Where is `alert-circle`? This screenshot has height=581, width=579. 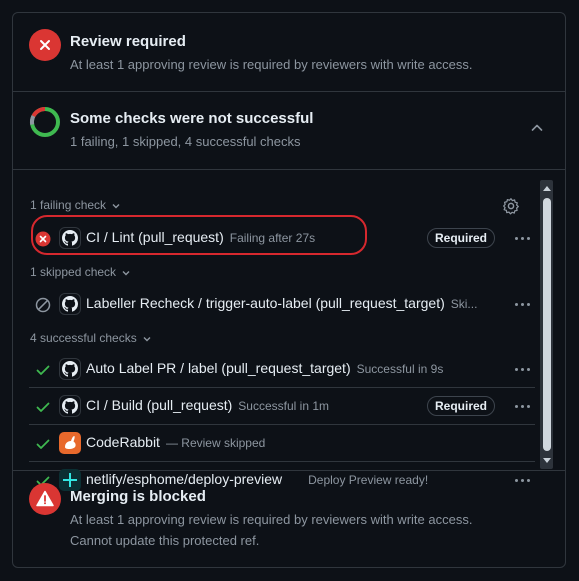 alert-circle is located at coordinates (45, 499).